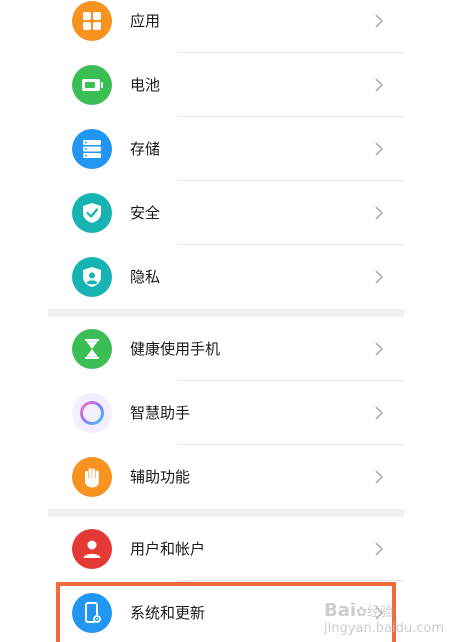 This screenshot has width=458, height=642. What do you see at coordinates (92, 549) in the screenshot?
I see `user-icon` at bounding box center [92, 549].